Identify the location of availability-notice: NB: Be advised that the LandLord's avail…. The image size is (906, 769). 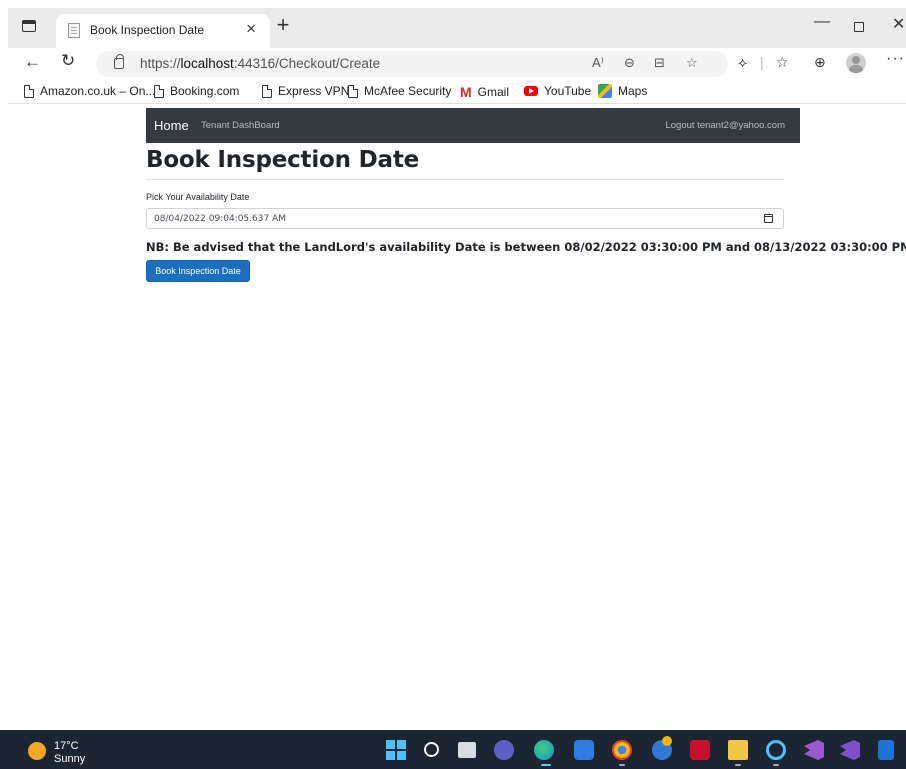
(526, 247).